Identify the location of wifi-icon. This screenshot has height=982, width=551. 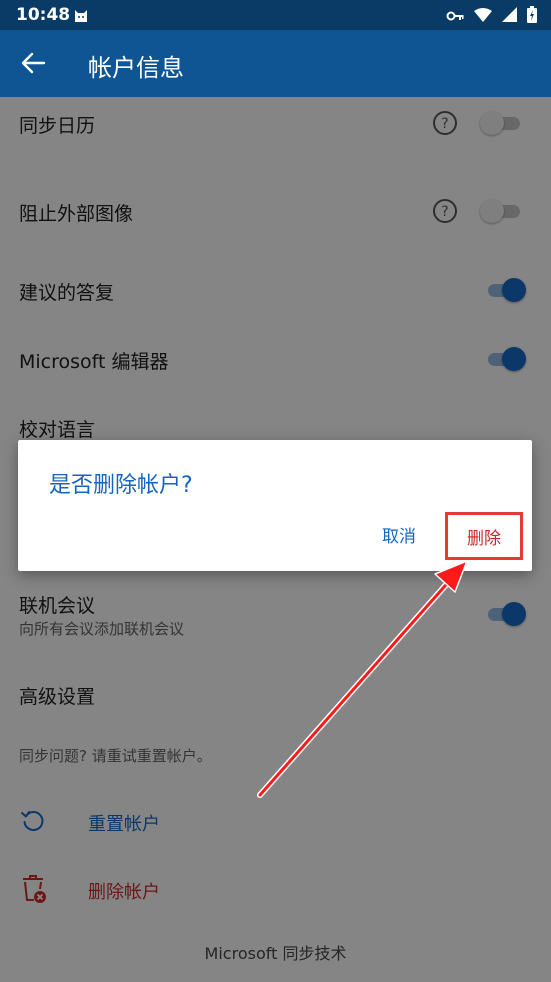
(483, 16).